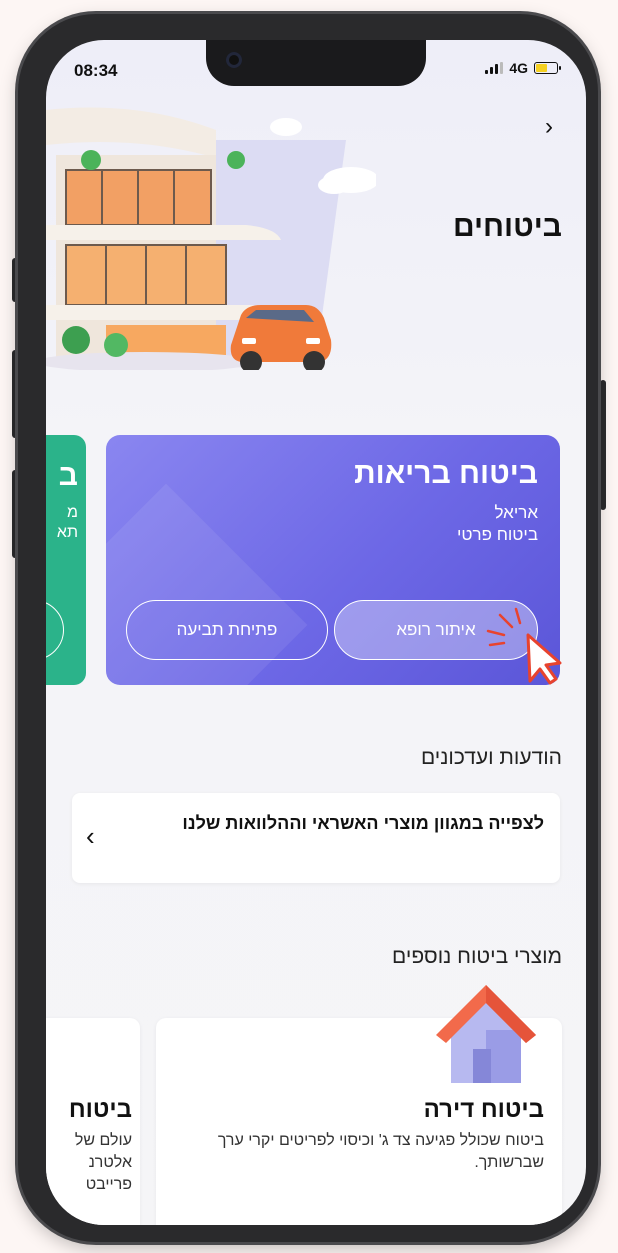 The width and height of the screenshot is (618, 1253). I want to click on tap-cursor-icon, so click(524, 646).